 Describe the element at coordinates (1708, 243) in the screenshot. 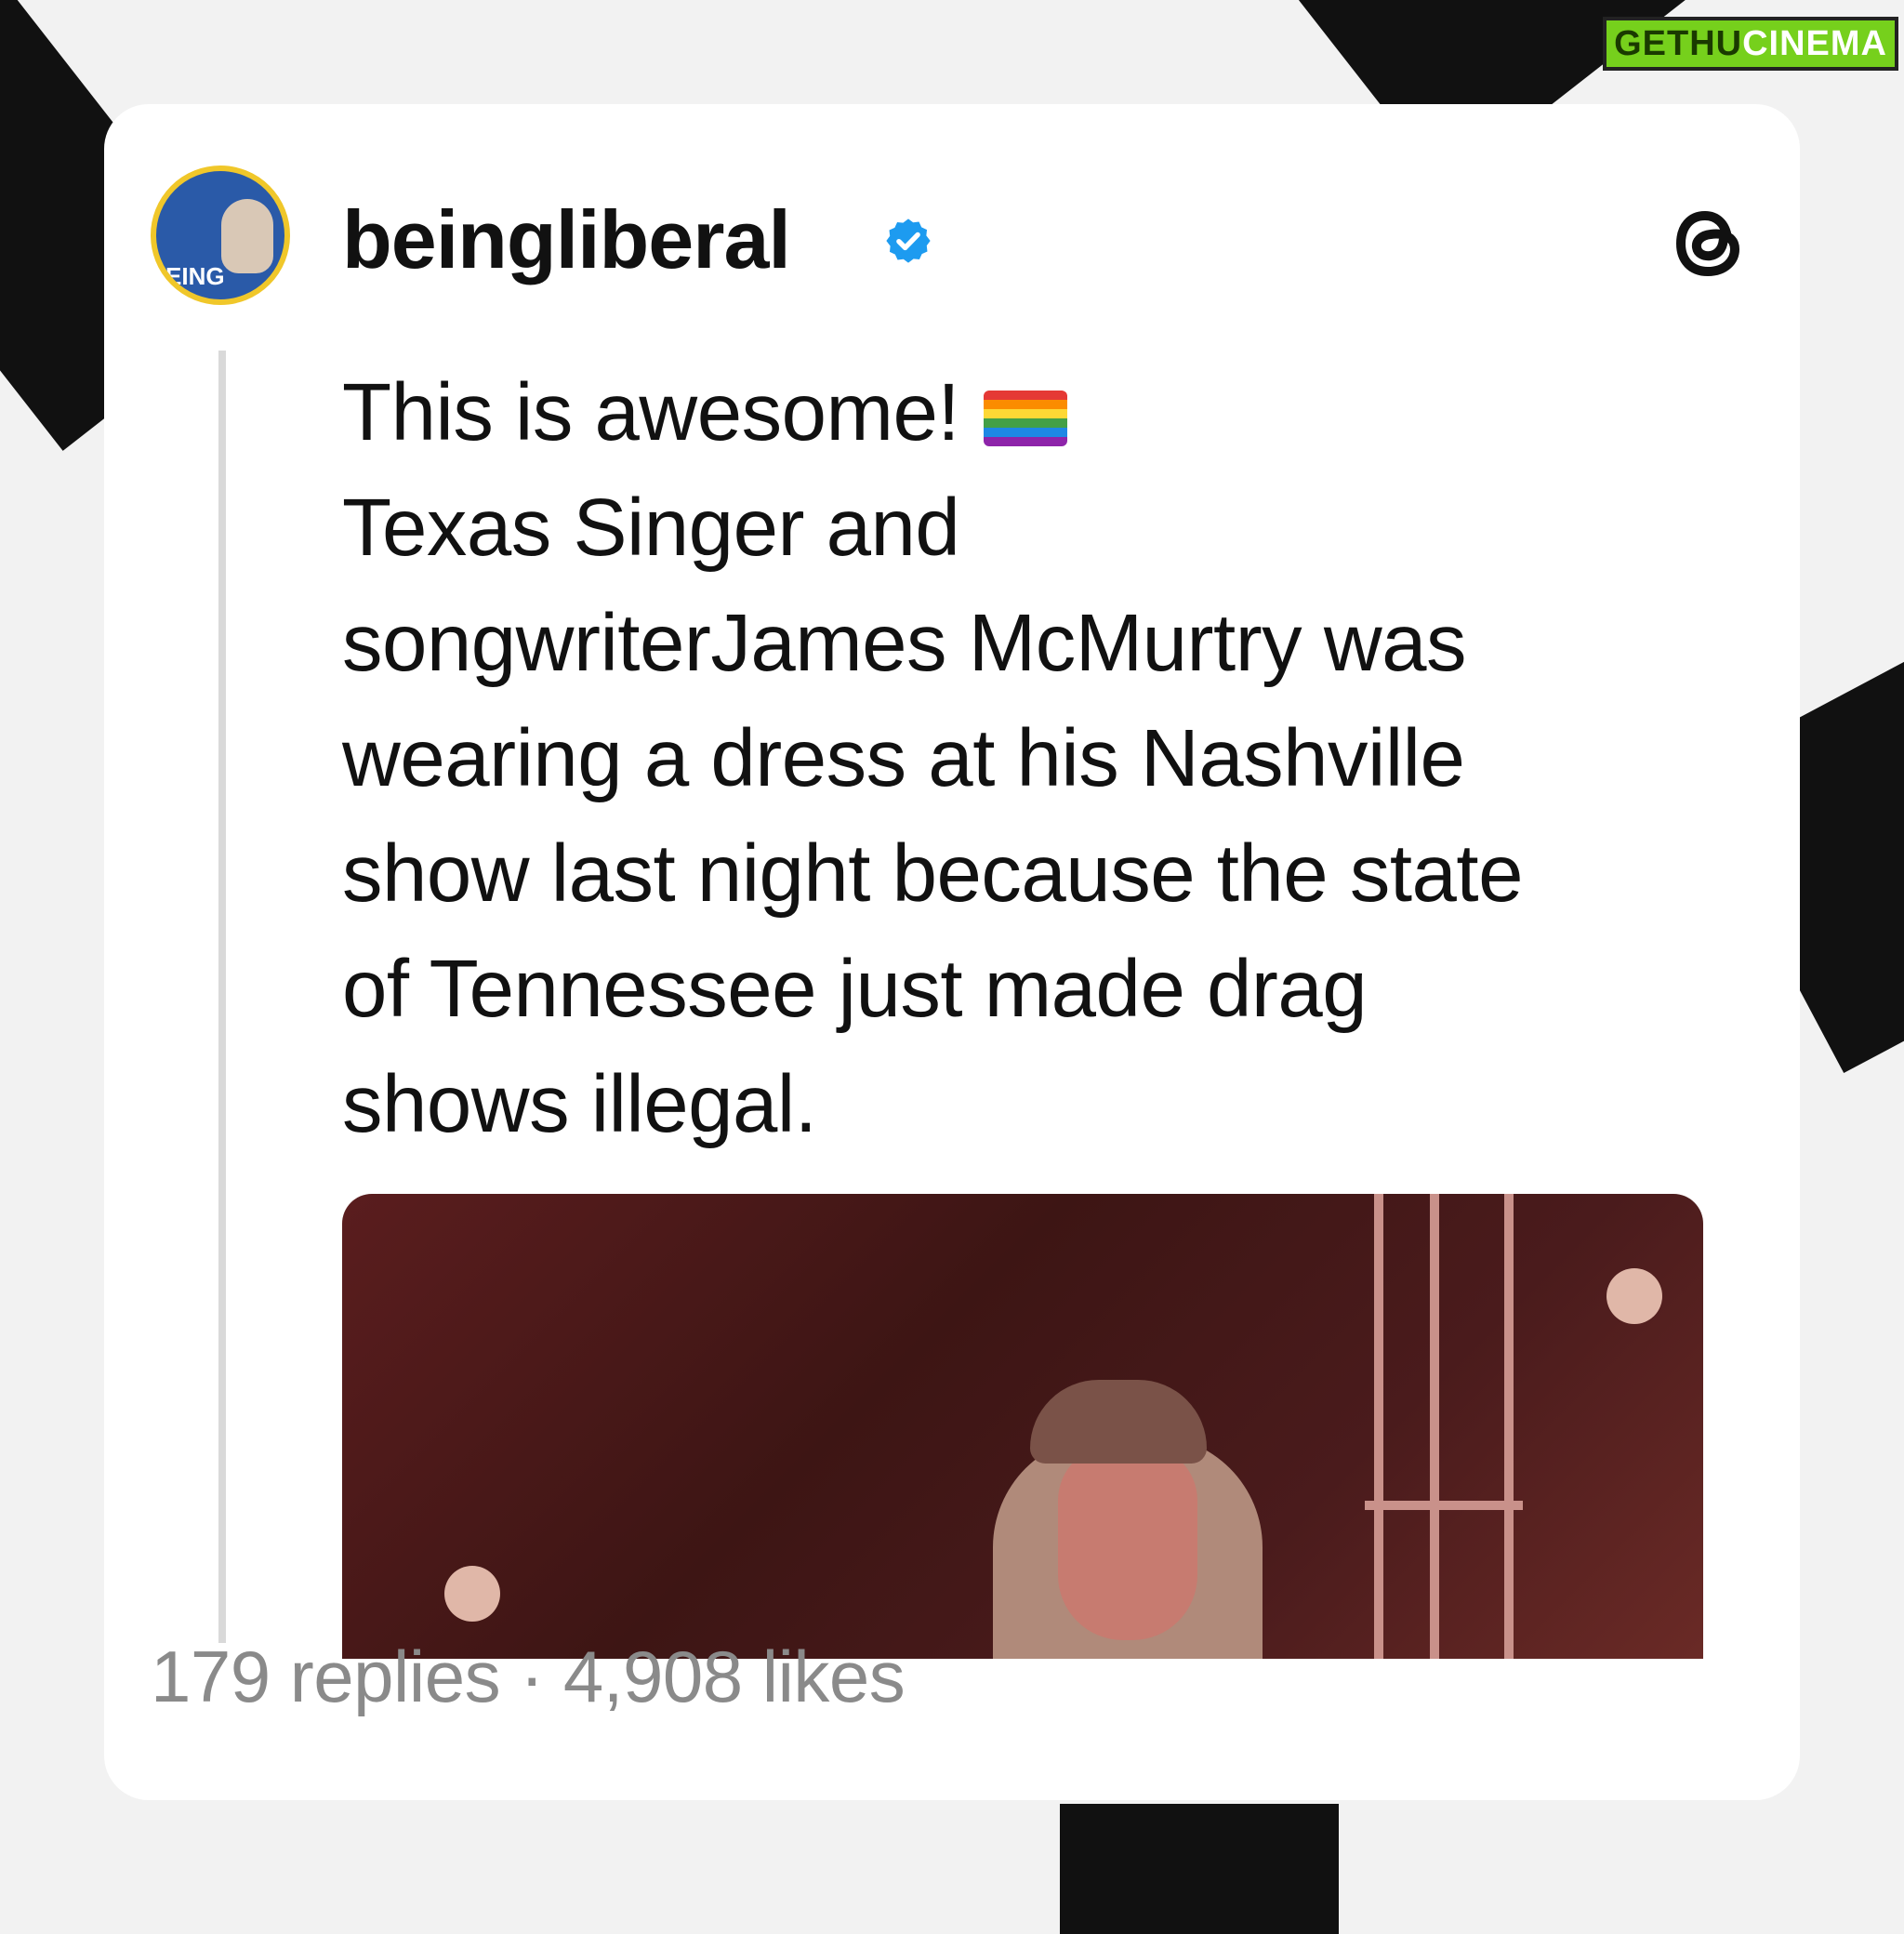

I see `threads-logo-icon` at that location.